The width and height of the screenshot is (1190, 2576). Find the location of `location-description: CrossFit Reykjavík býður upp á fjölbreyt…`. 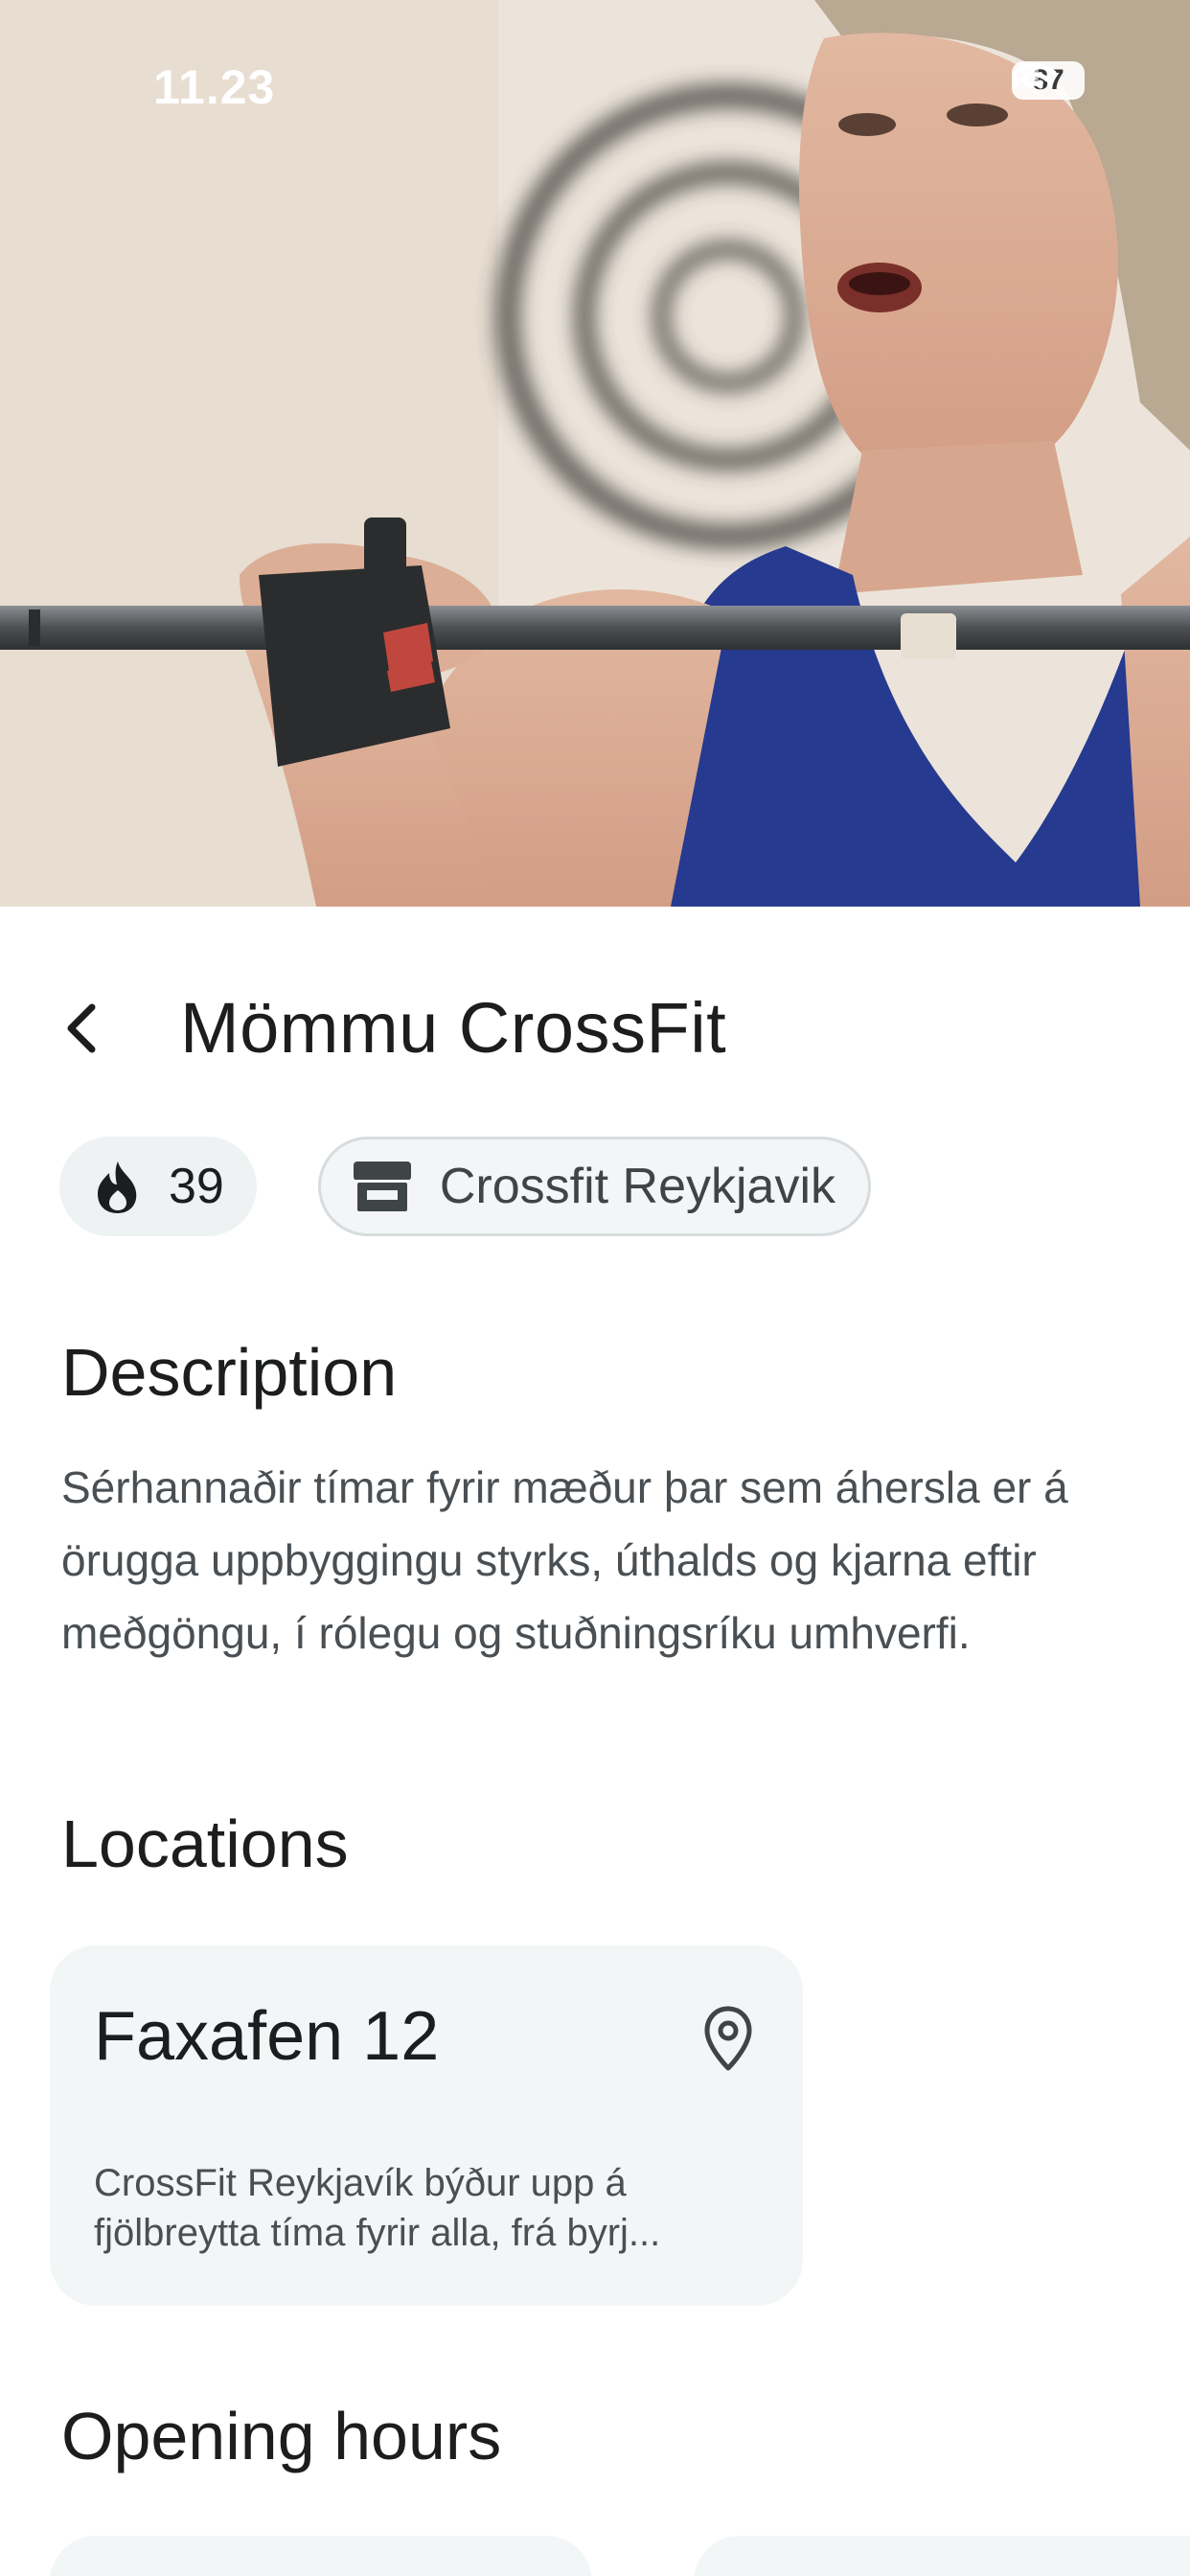

location-description: CrossFit Reykjavík býður upp á fjölbreyt… is located at coordinates (378, 2208).